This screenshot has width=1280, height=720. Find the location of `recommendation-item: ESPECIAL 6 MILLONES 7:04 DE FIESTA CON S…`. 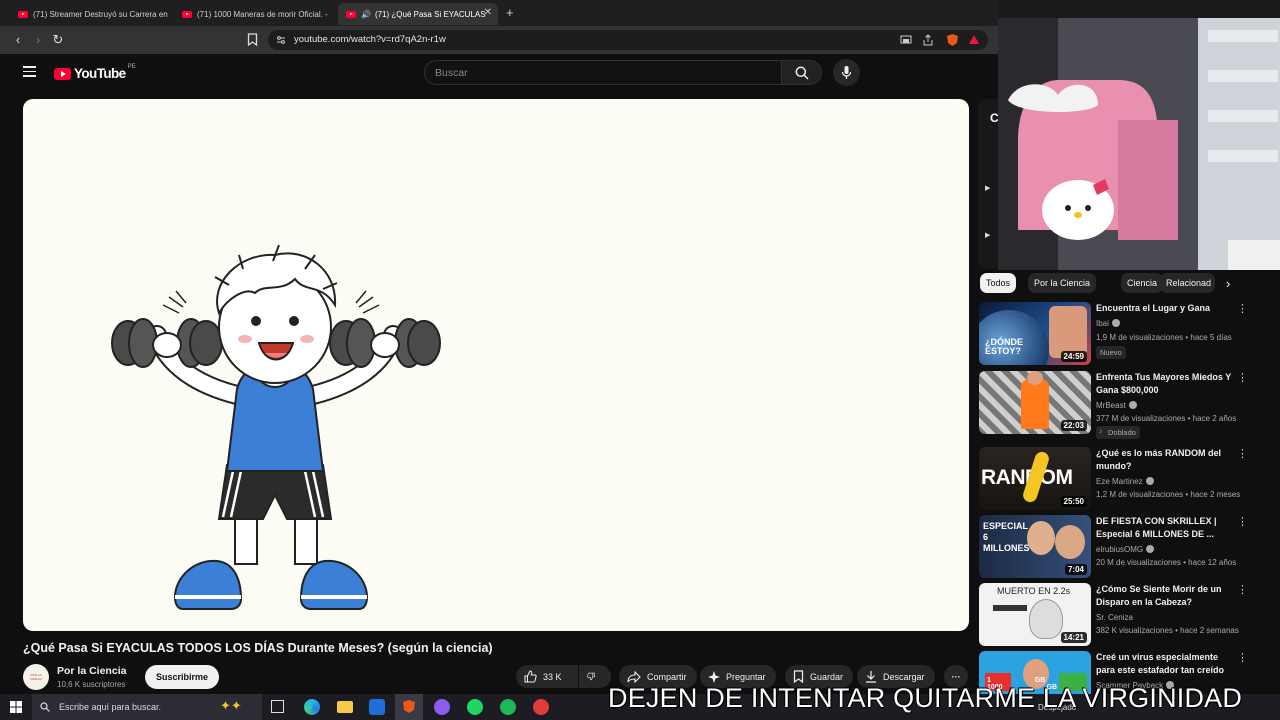

recommendation-item: ESPECIAL 6 MILLONES 7:04 DE FIESTA CON S… is located at coordinates (1129, 547).